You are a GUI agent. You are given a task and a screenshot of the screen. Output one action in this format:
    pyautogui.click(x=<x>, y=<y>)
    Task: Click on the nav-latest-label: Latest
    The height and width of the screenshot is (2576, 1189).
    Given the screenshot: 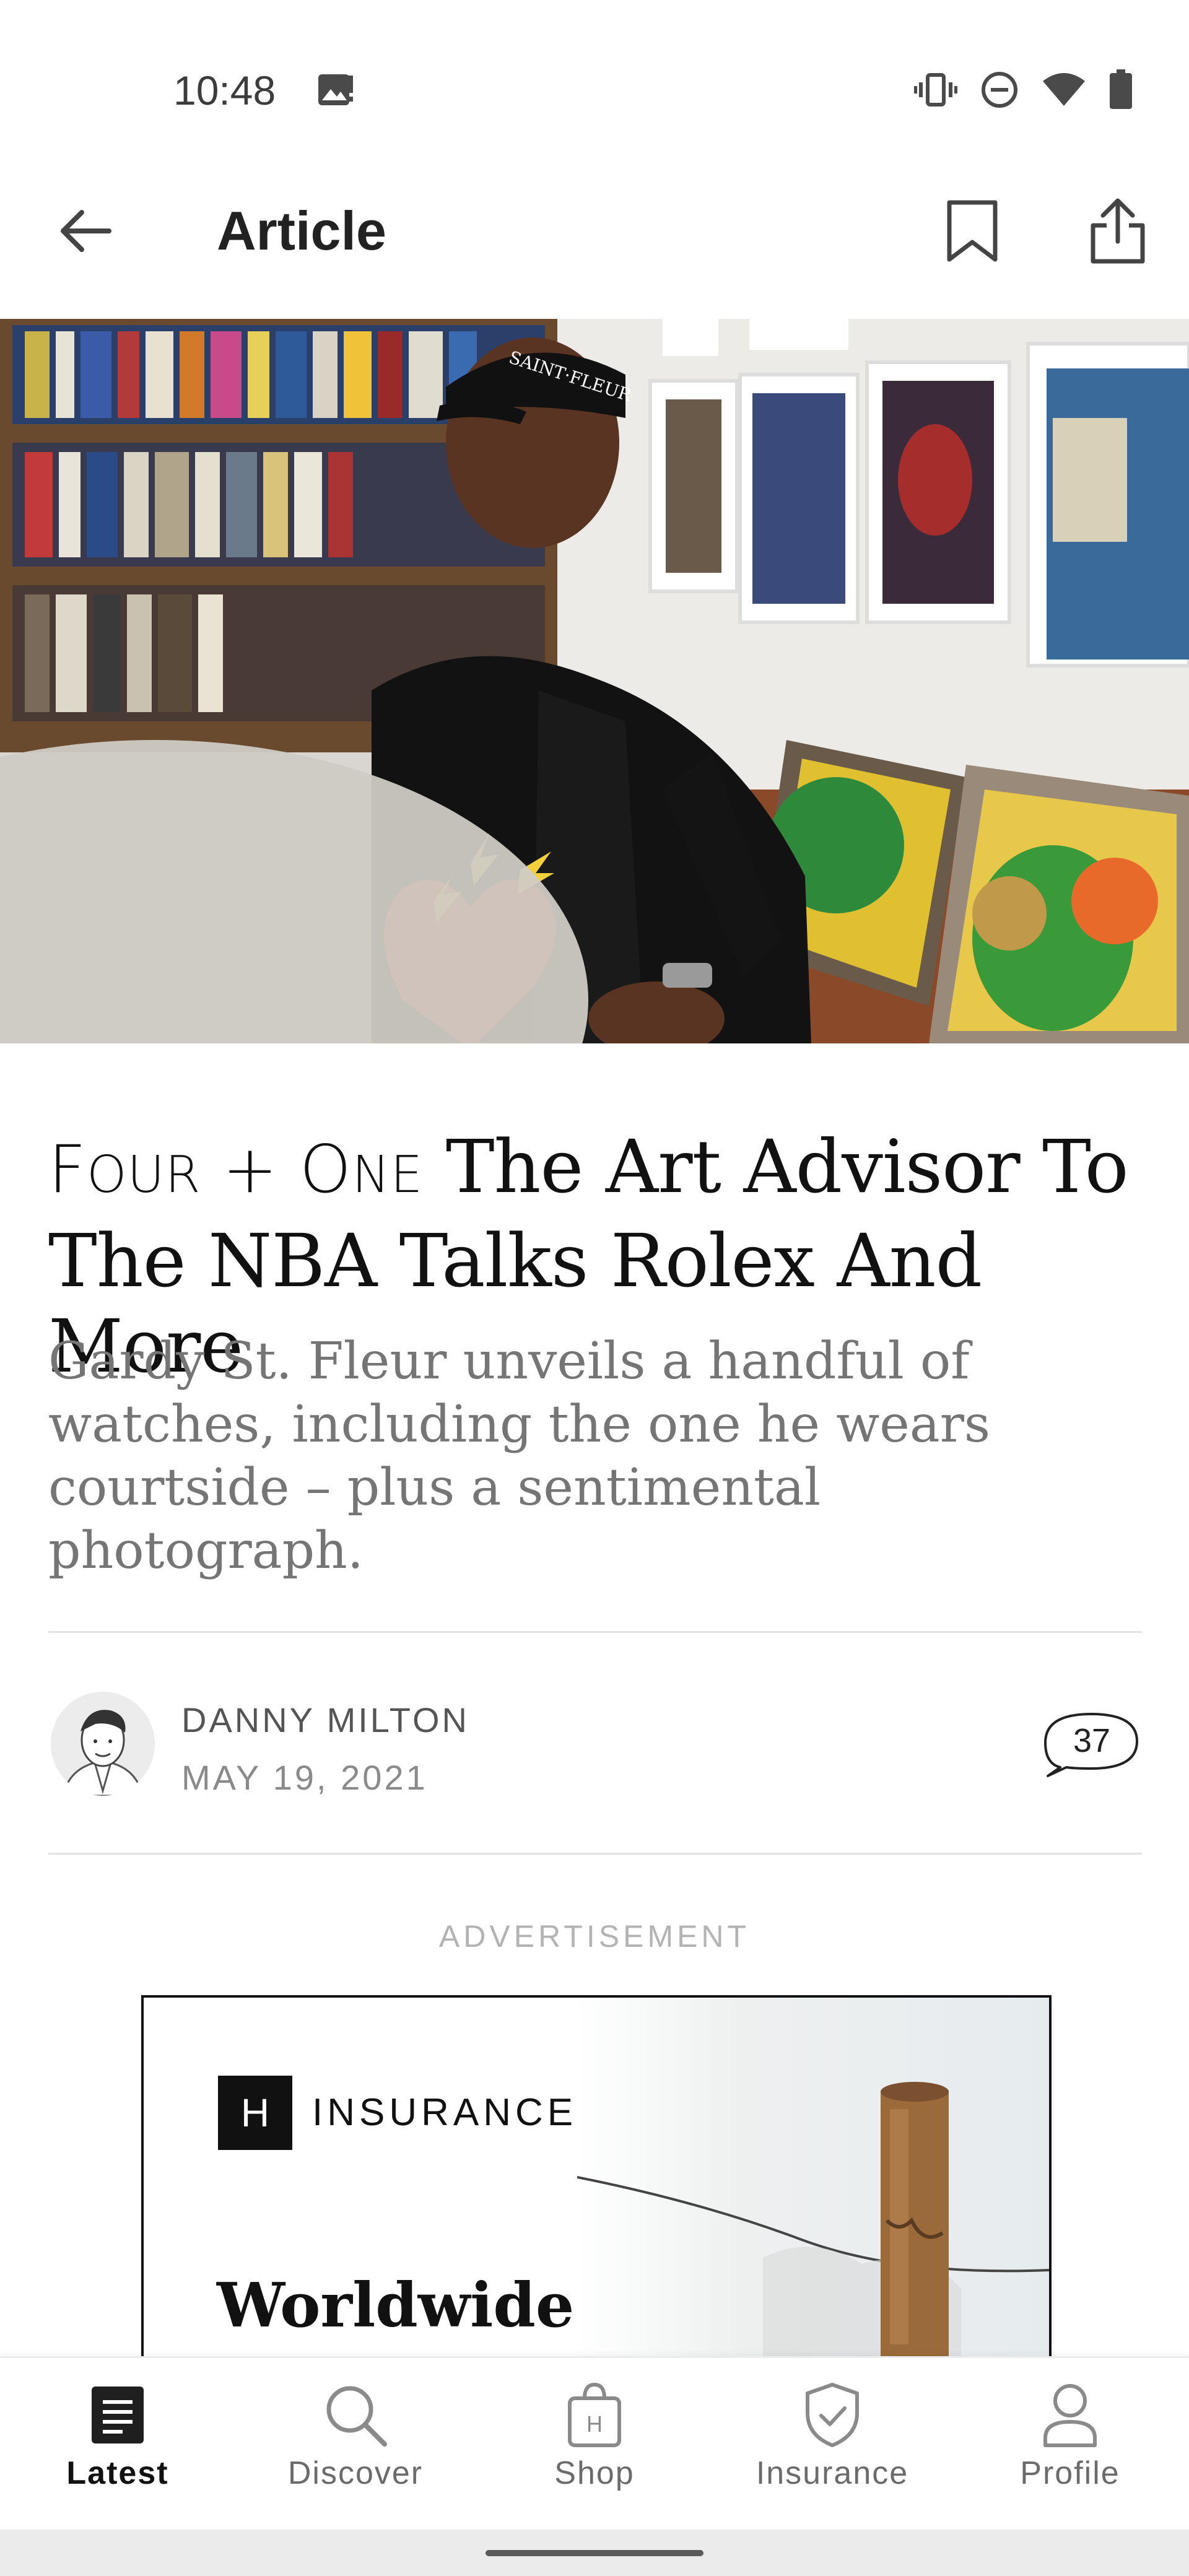 What is the action you would take?
    pyautogui.click(x=117, y=2473)
    